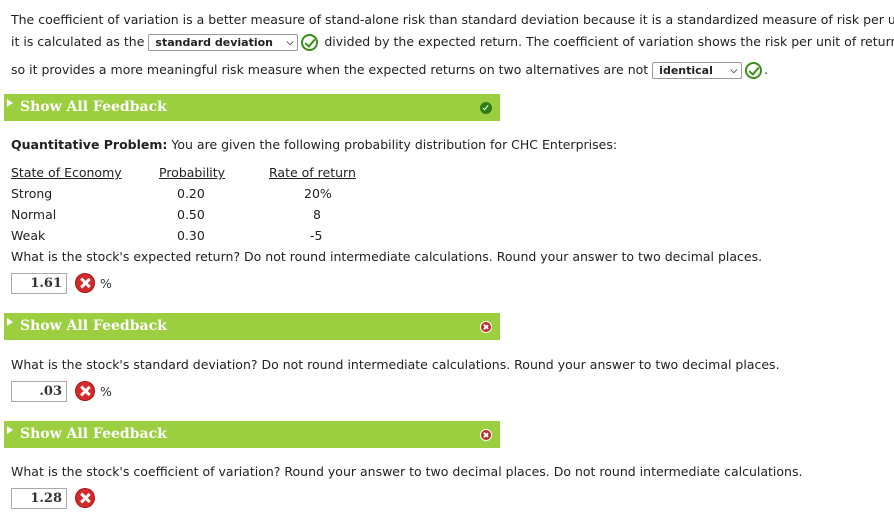 This screenshot has height=523, width=894. I want to click on coefficient-of-variation-input: 1.28, so click(39, 498).